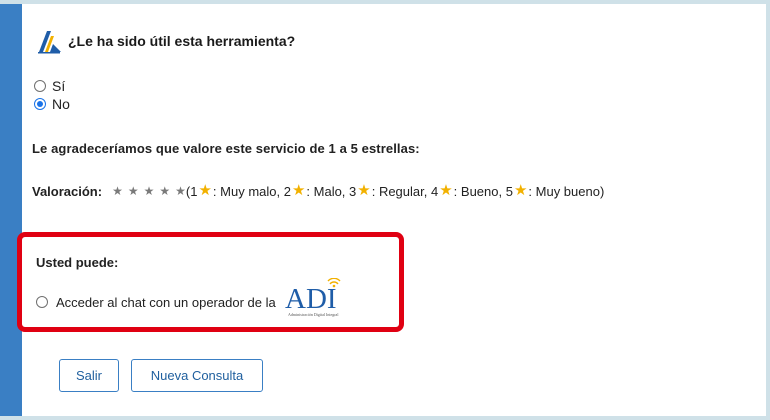  I want to click on rating-star-1-icon: ★, so click(117, 191).